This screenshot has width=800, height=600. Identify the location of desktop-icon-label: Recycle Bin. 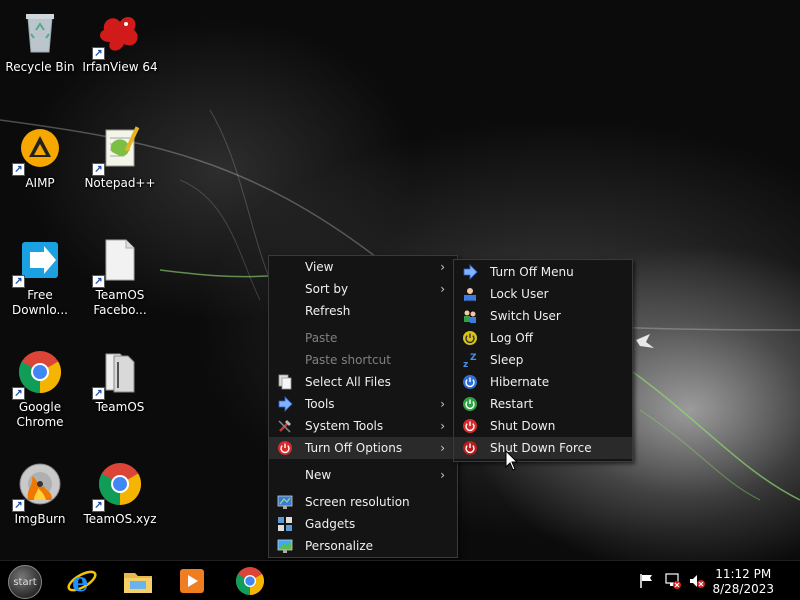
(40, 67).